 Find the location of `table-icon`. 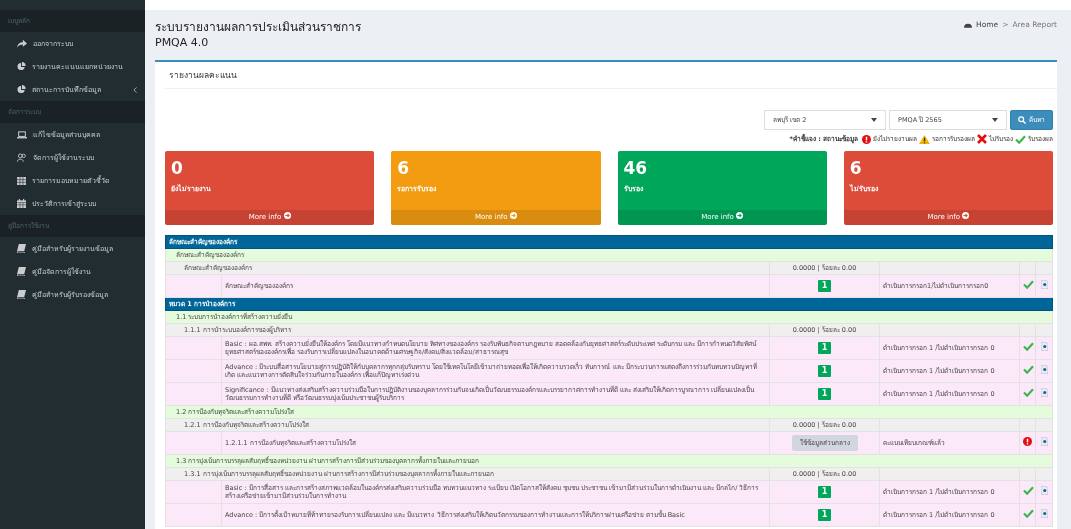

table-icon is located at coordinates (21, 180).